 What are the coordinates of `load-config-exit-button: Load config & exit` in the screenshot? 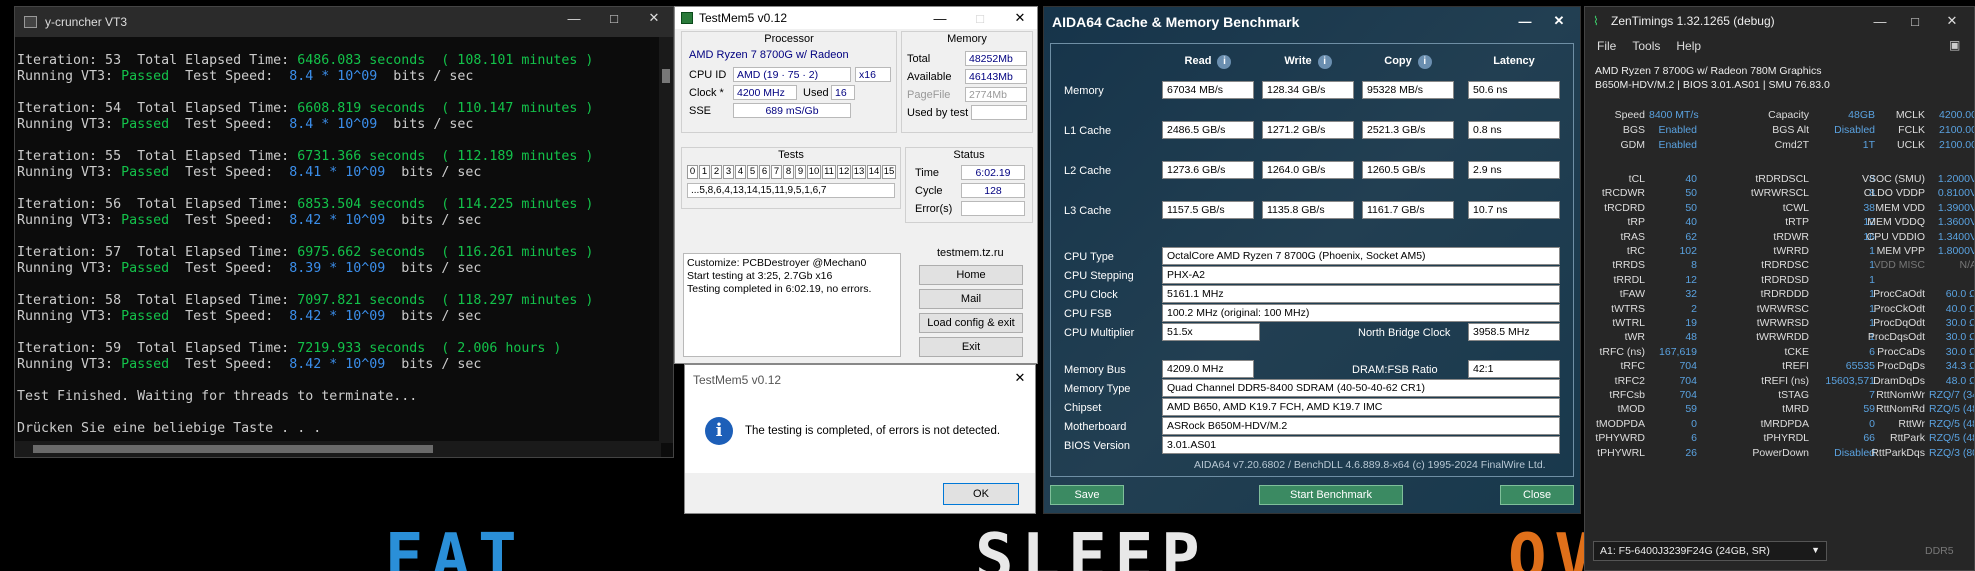 It's located at (971, 323).